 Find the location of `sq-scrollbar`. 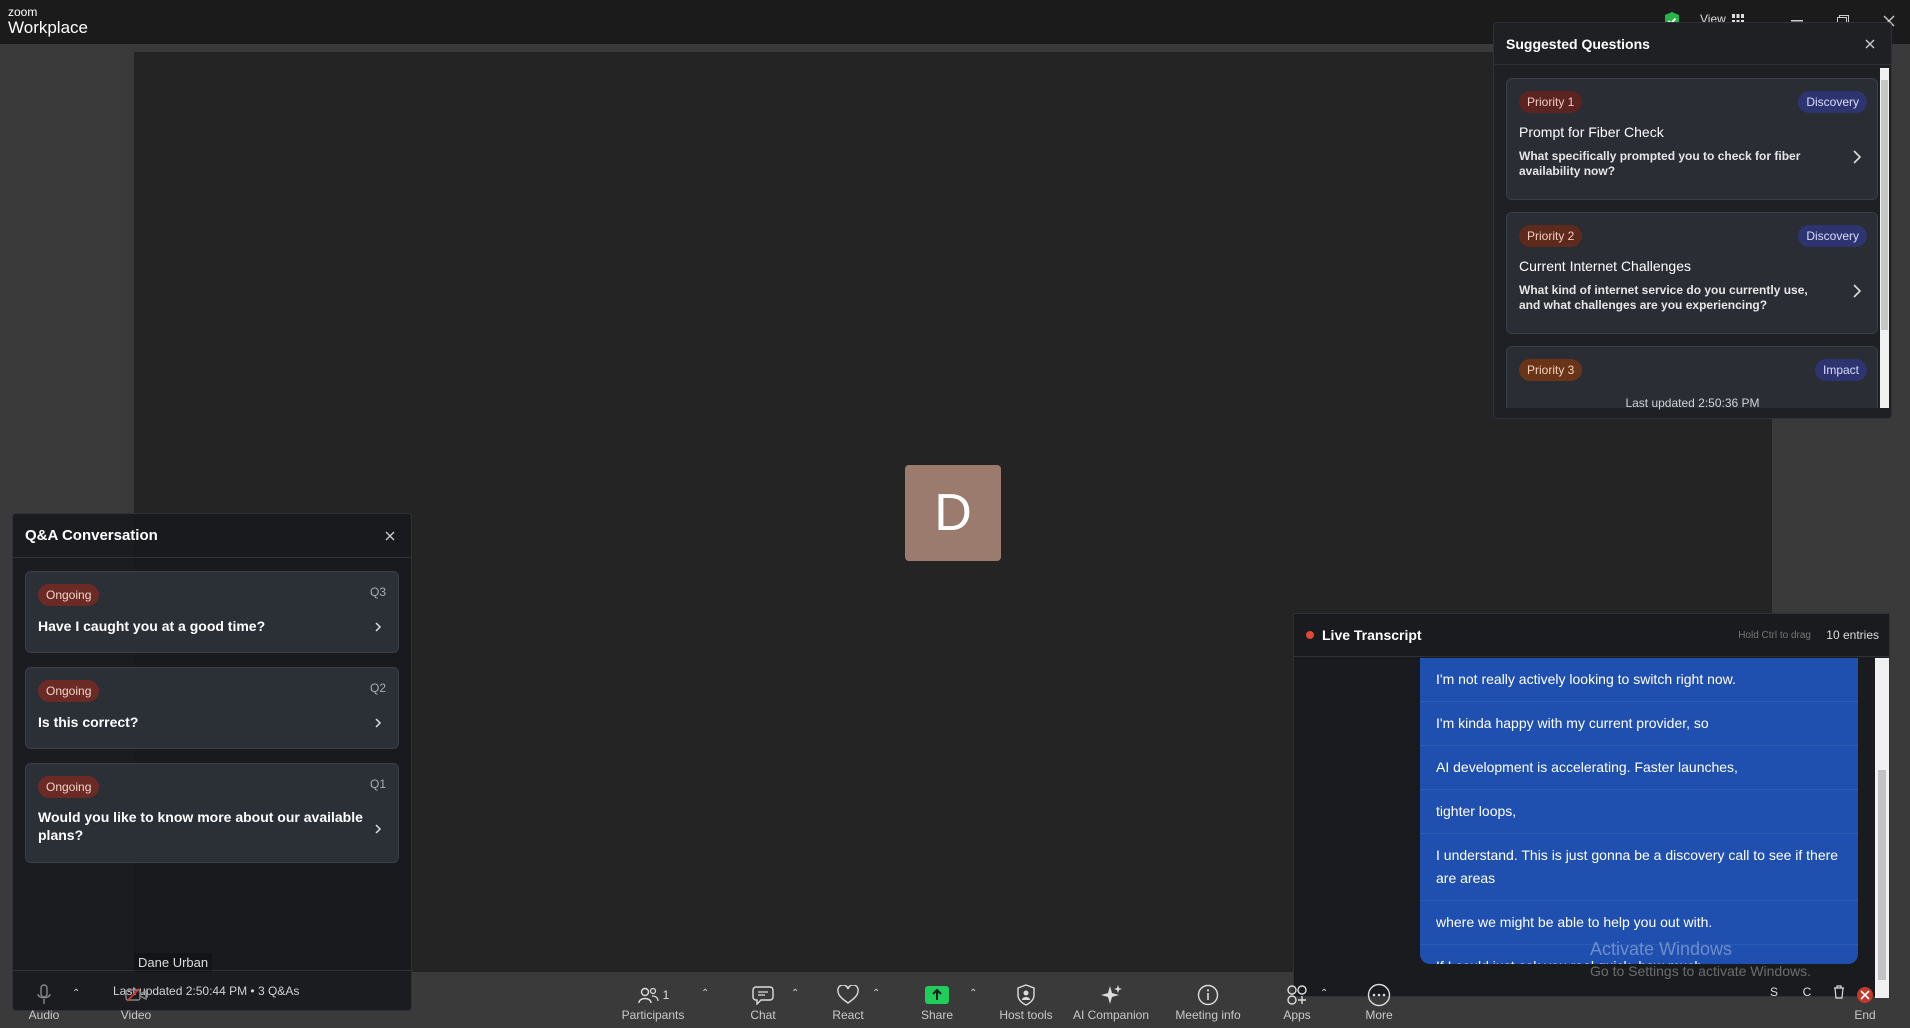

sq-scrollbar is located at coordinates (1884, 238).